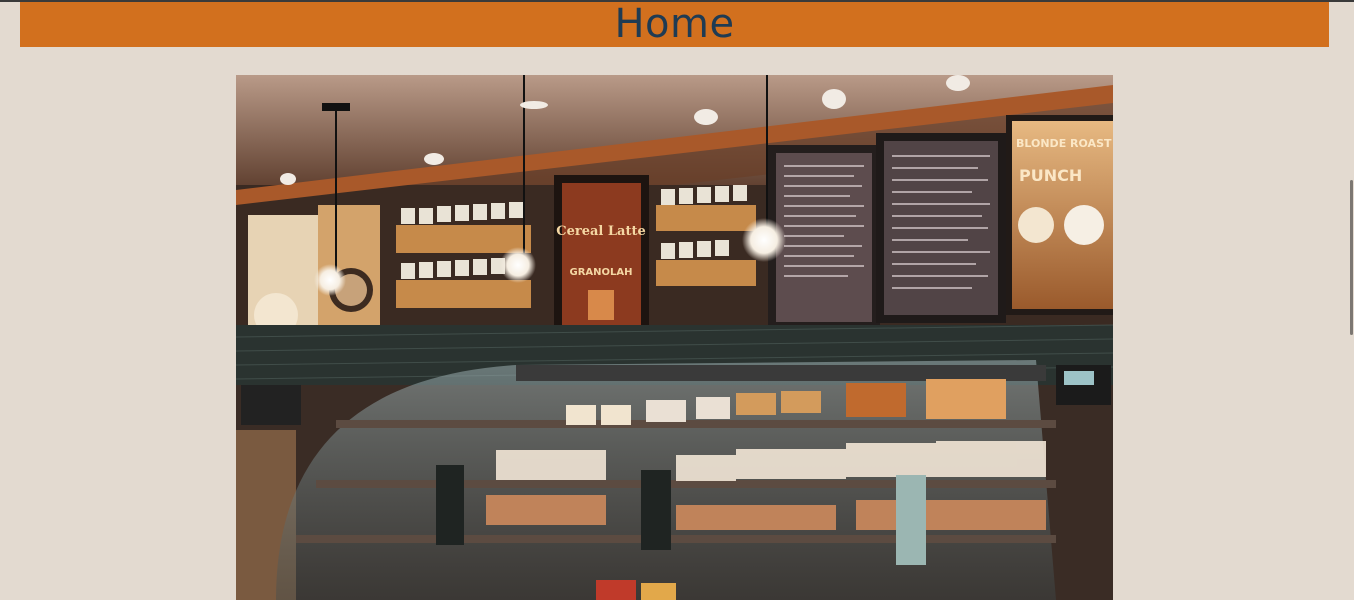 The width and height of the screenshot is (1354, 600). Describe the element at coordinates (271, 405) in the screenshot. I see `register` at that location.